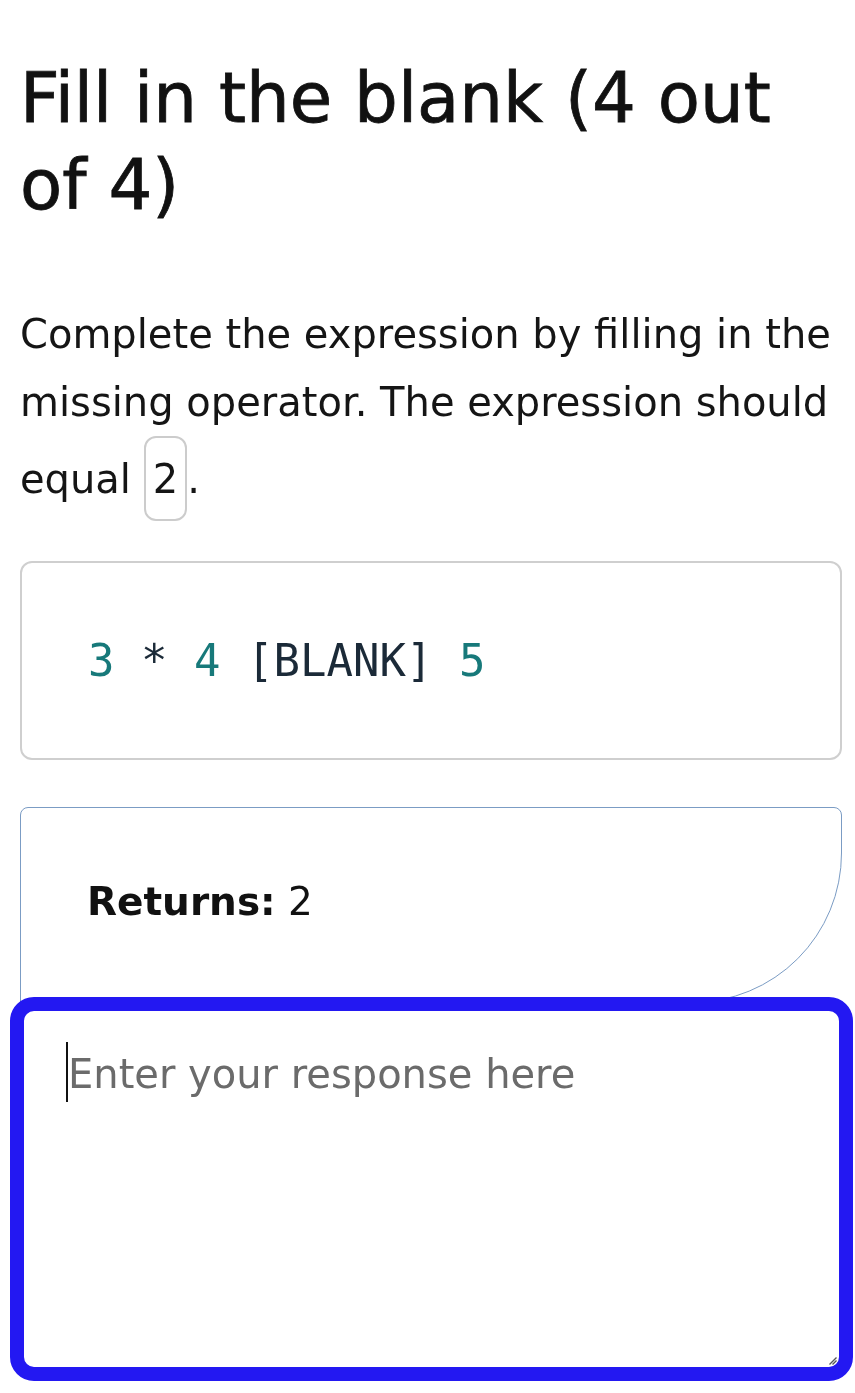  I want to click on exercise-title: Fill in the blank (4 out of 4), so click(396, 142).